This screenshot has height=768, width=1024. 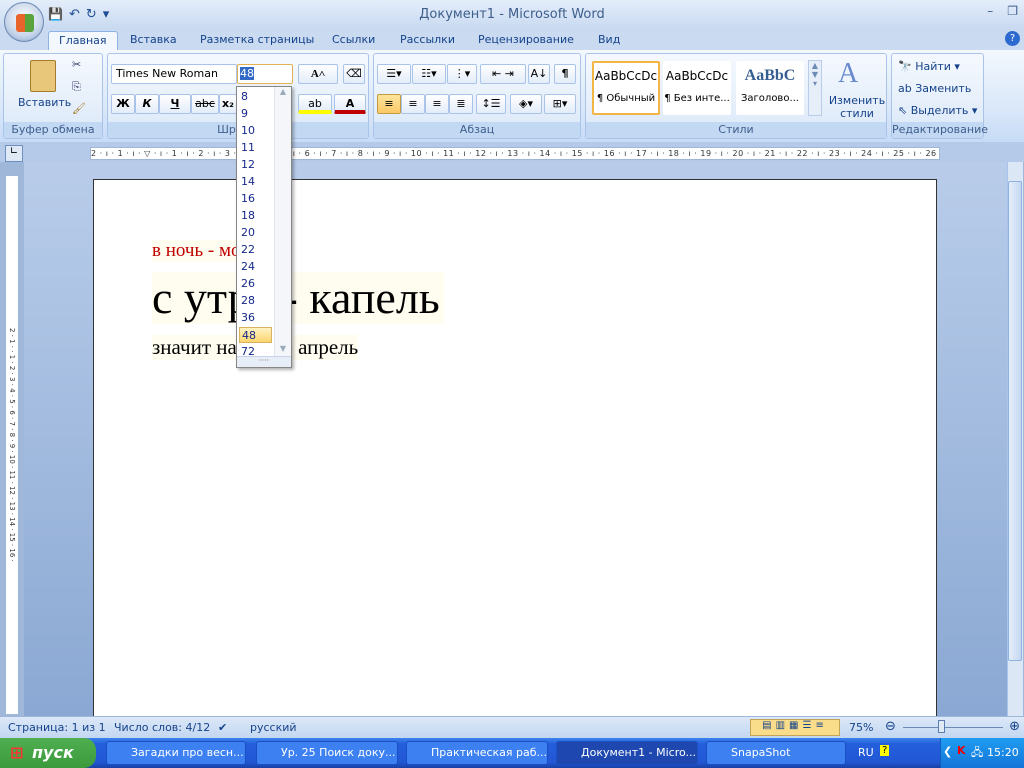 I want to click on line-spacing-button: ↕☰, so click(x=491, y=104).